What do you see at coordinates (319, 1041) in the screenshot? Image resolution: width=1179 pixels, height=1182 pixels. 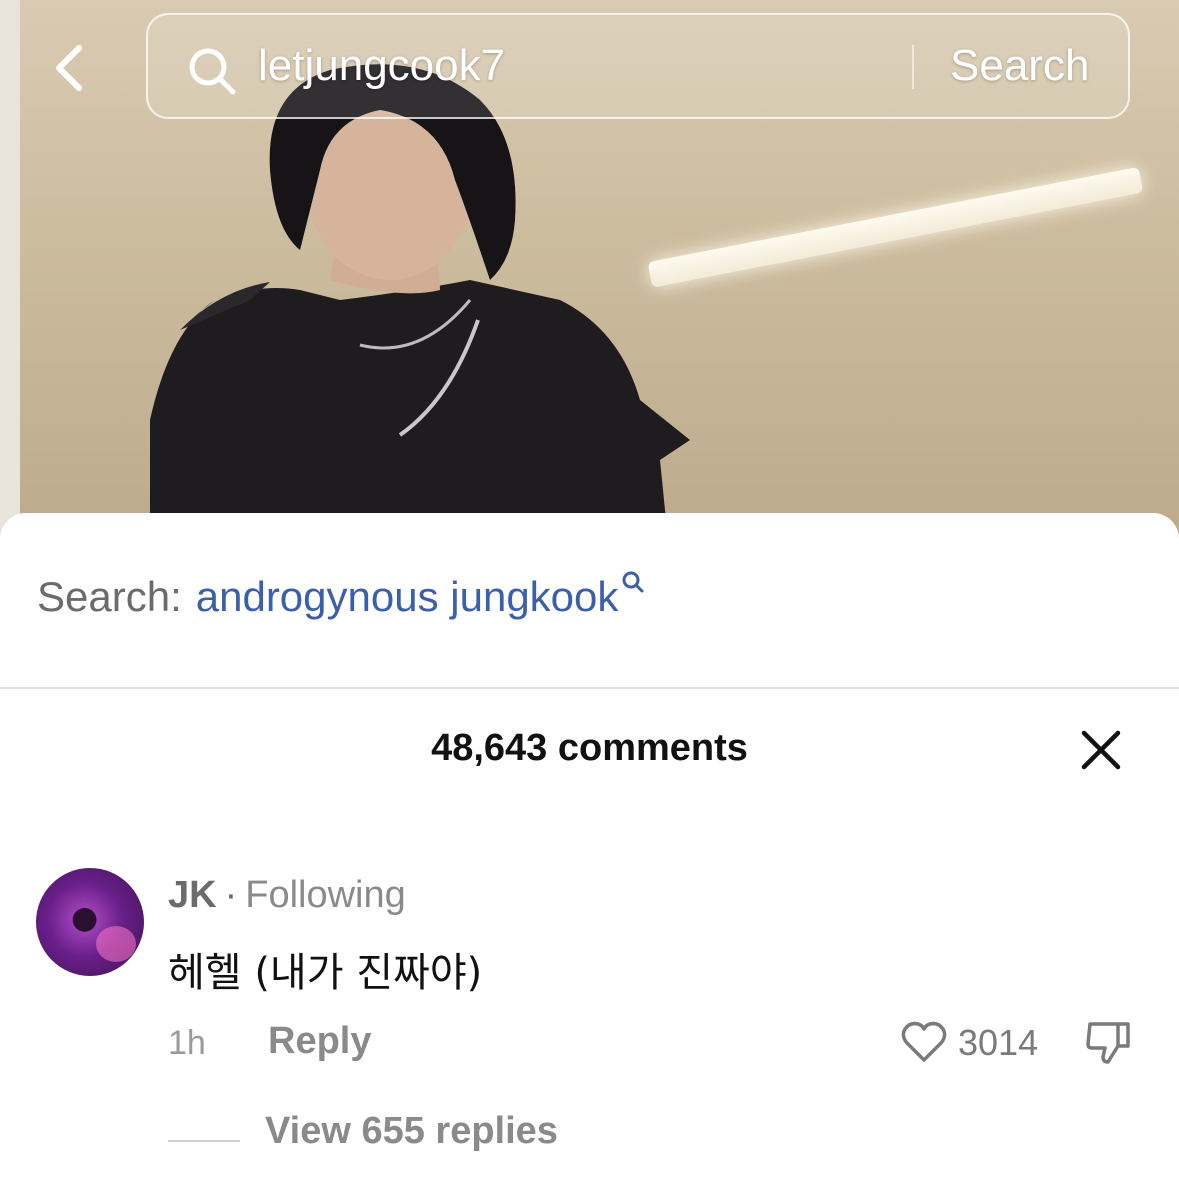 I see `reply-button: Reply` at bounding box center [319, 1041].